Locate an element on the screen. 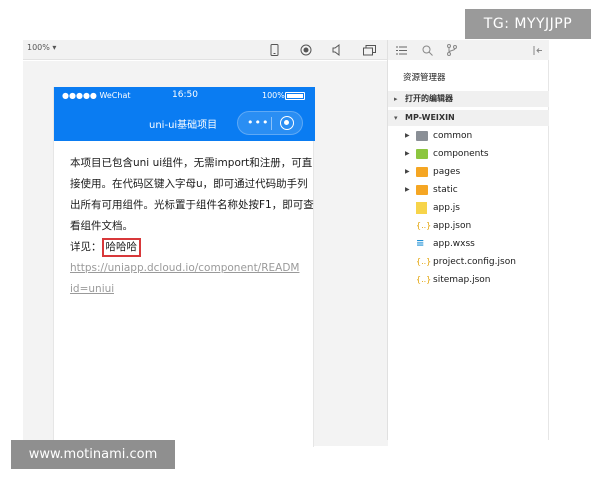 The height and width of the screenshot is (480, 600). search-icon is located at coordinates (427, 50).